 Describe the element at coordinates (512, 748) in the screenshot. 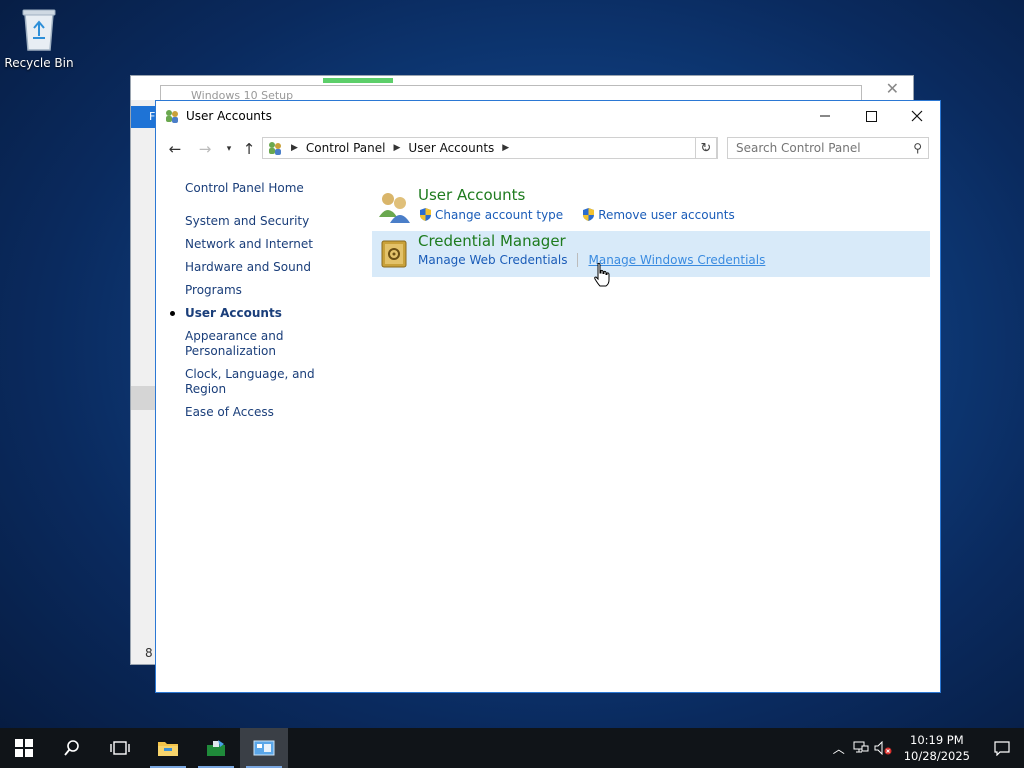

I see `taskbar: ︿ 10:19 PM 10/28/2025` at that location.